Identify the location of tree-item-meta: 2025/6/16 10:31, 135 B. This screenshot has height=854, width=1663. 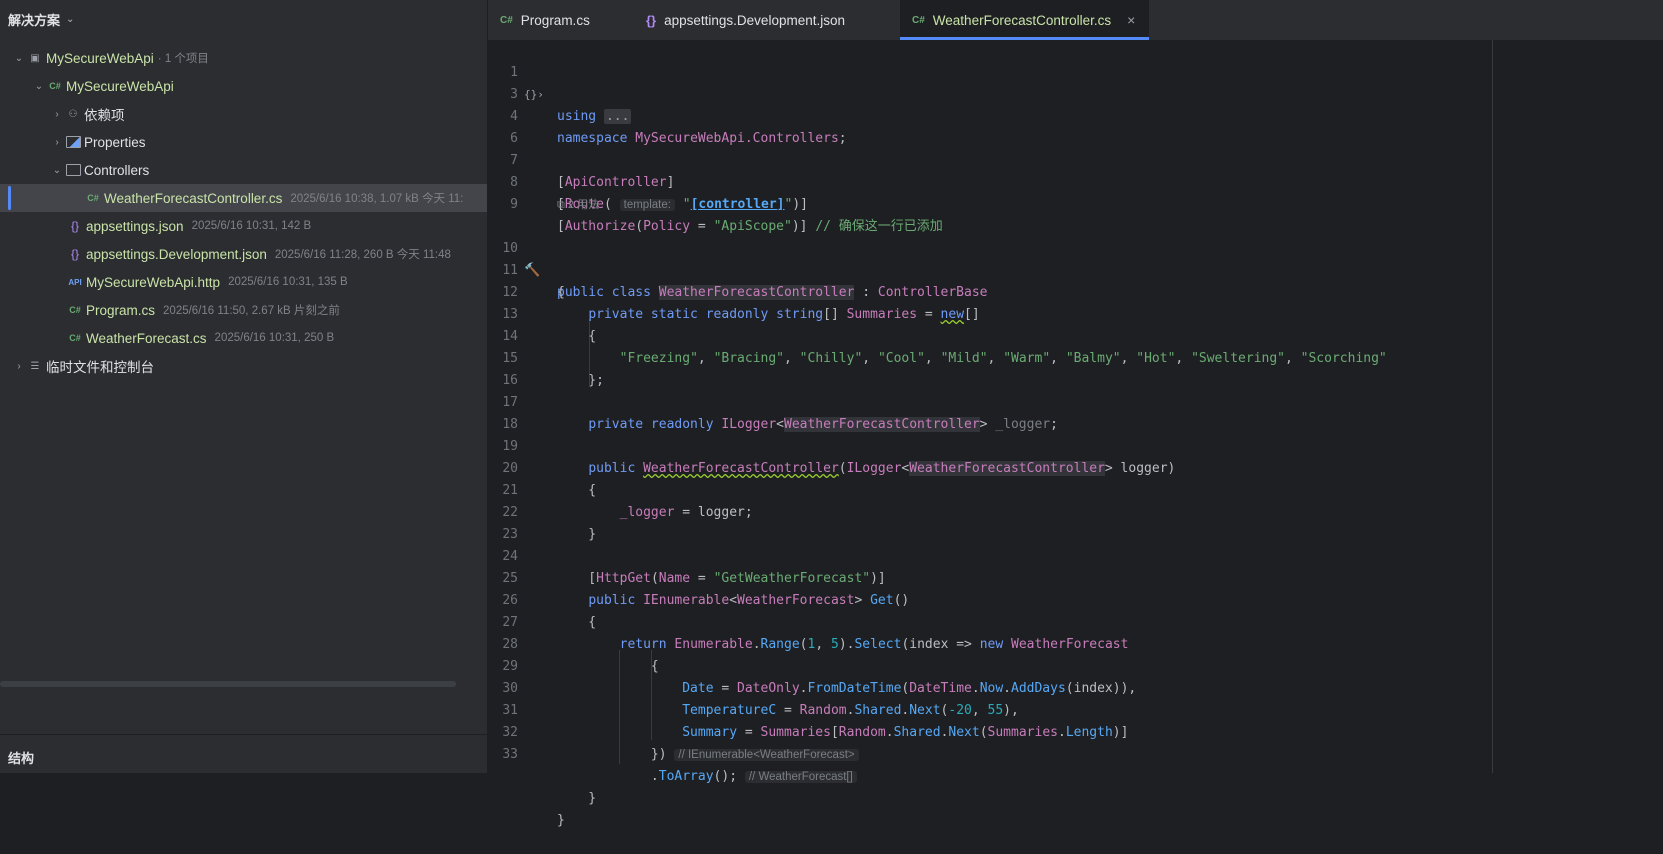
(288, 282).